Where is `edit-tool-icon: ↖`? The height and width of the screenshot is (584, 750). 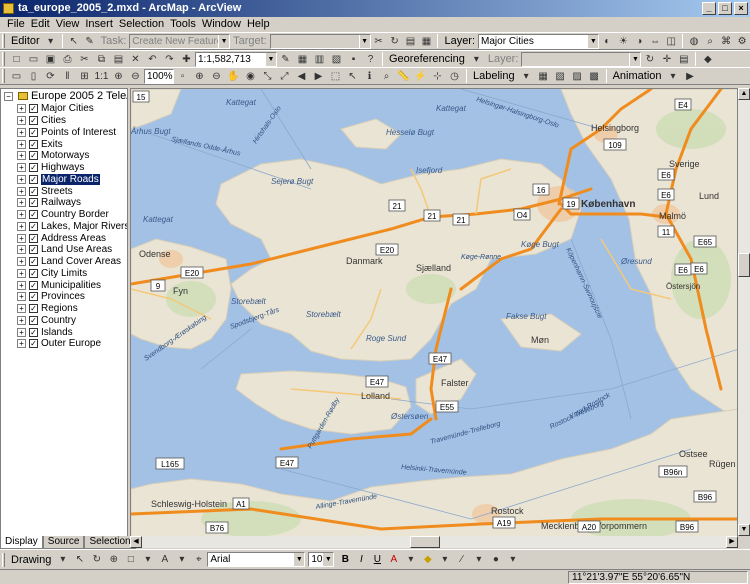
edit-tool-icon: ↖ is located at coordinates (74, 41).